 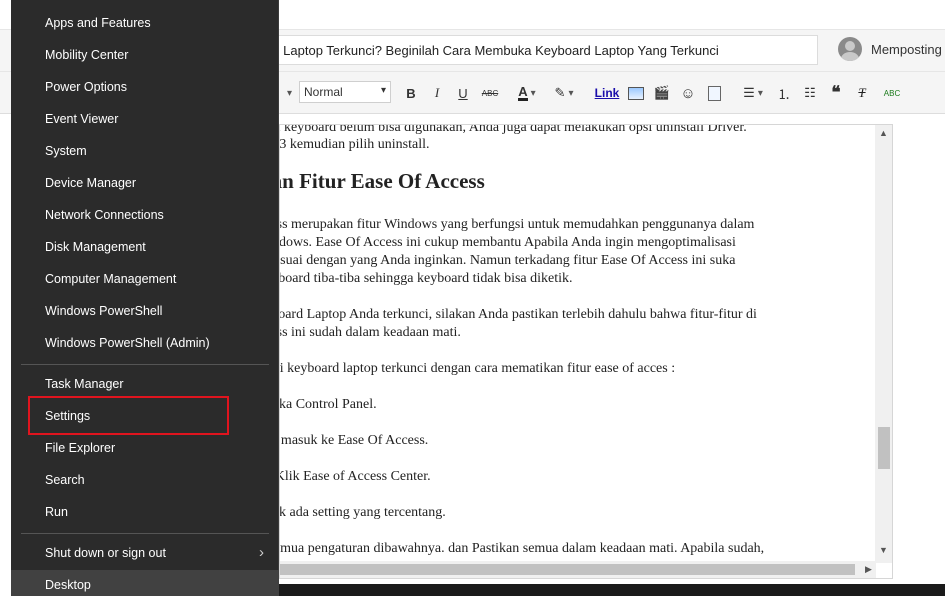 What do you see at coordinates (490, 93) in the screenshot?
I see `strikethrough-button: ABC` at bounding box center [490, 93].